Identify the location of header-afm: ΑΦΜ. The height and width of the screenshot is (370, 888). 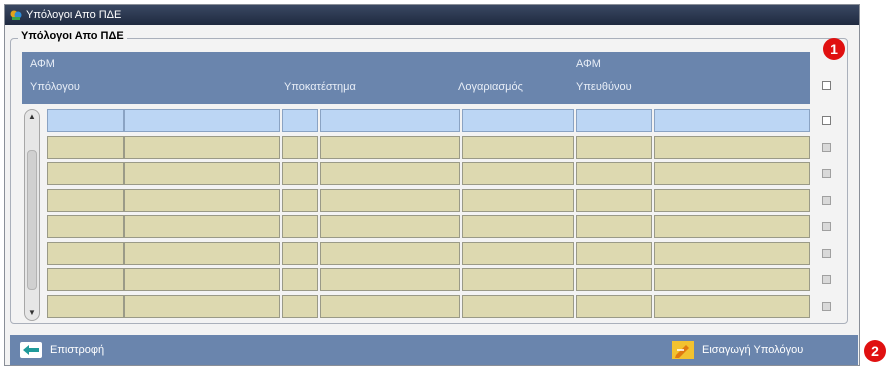
(42, 64).